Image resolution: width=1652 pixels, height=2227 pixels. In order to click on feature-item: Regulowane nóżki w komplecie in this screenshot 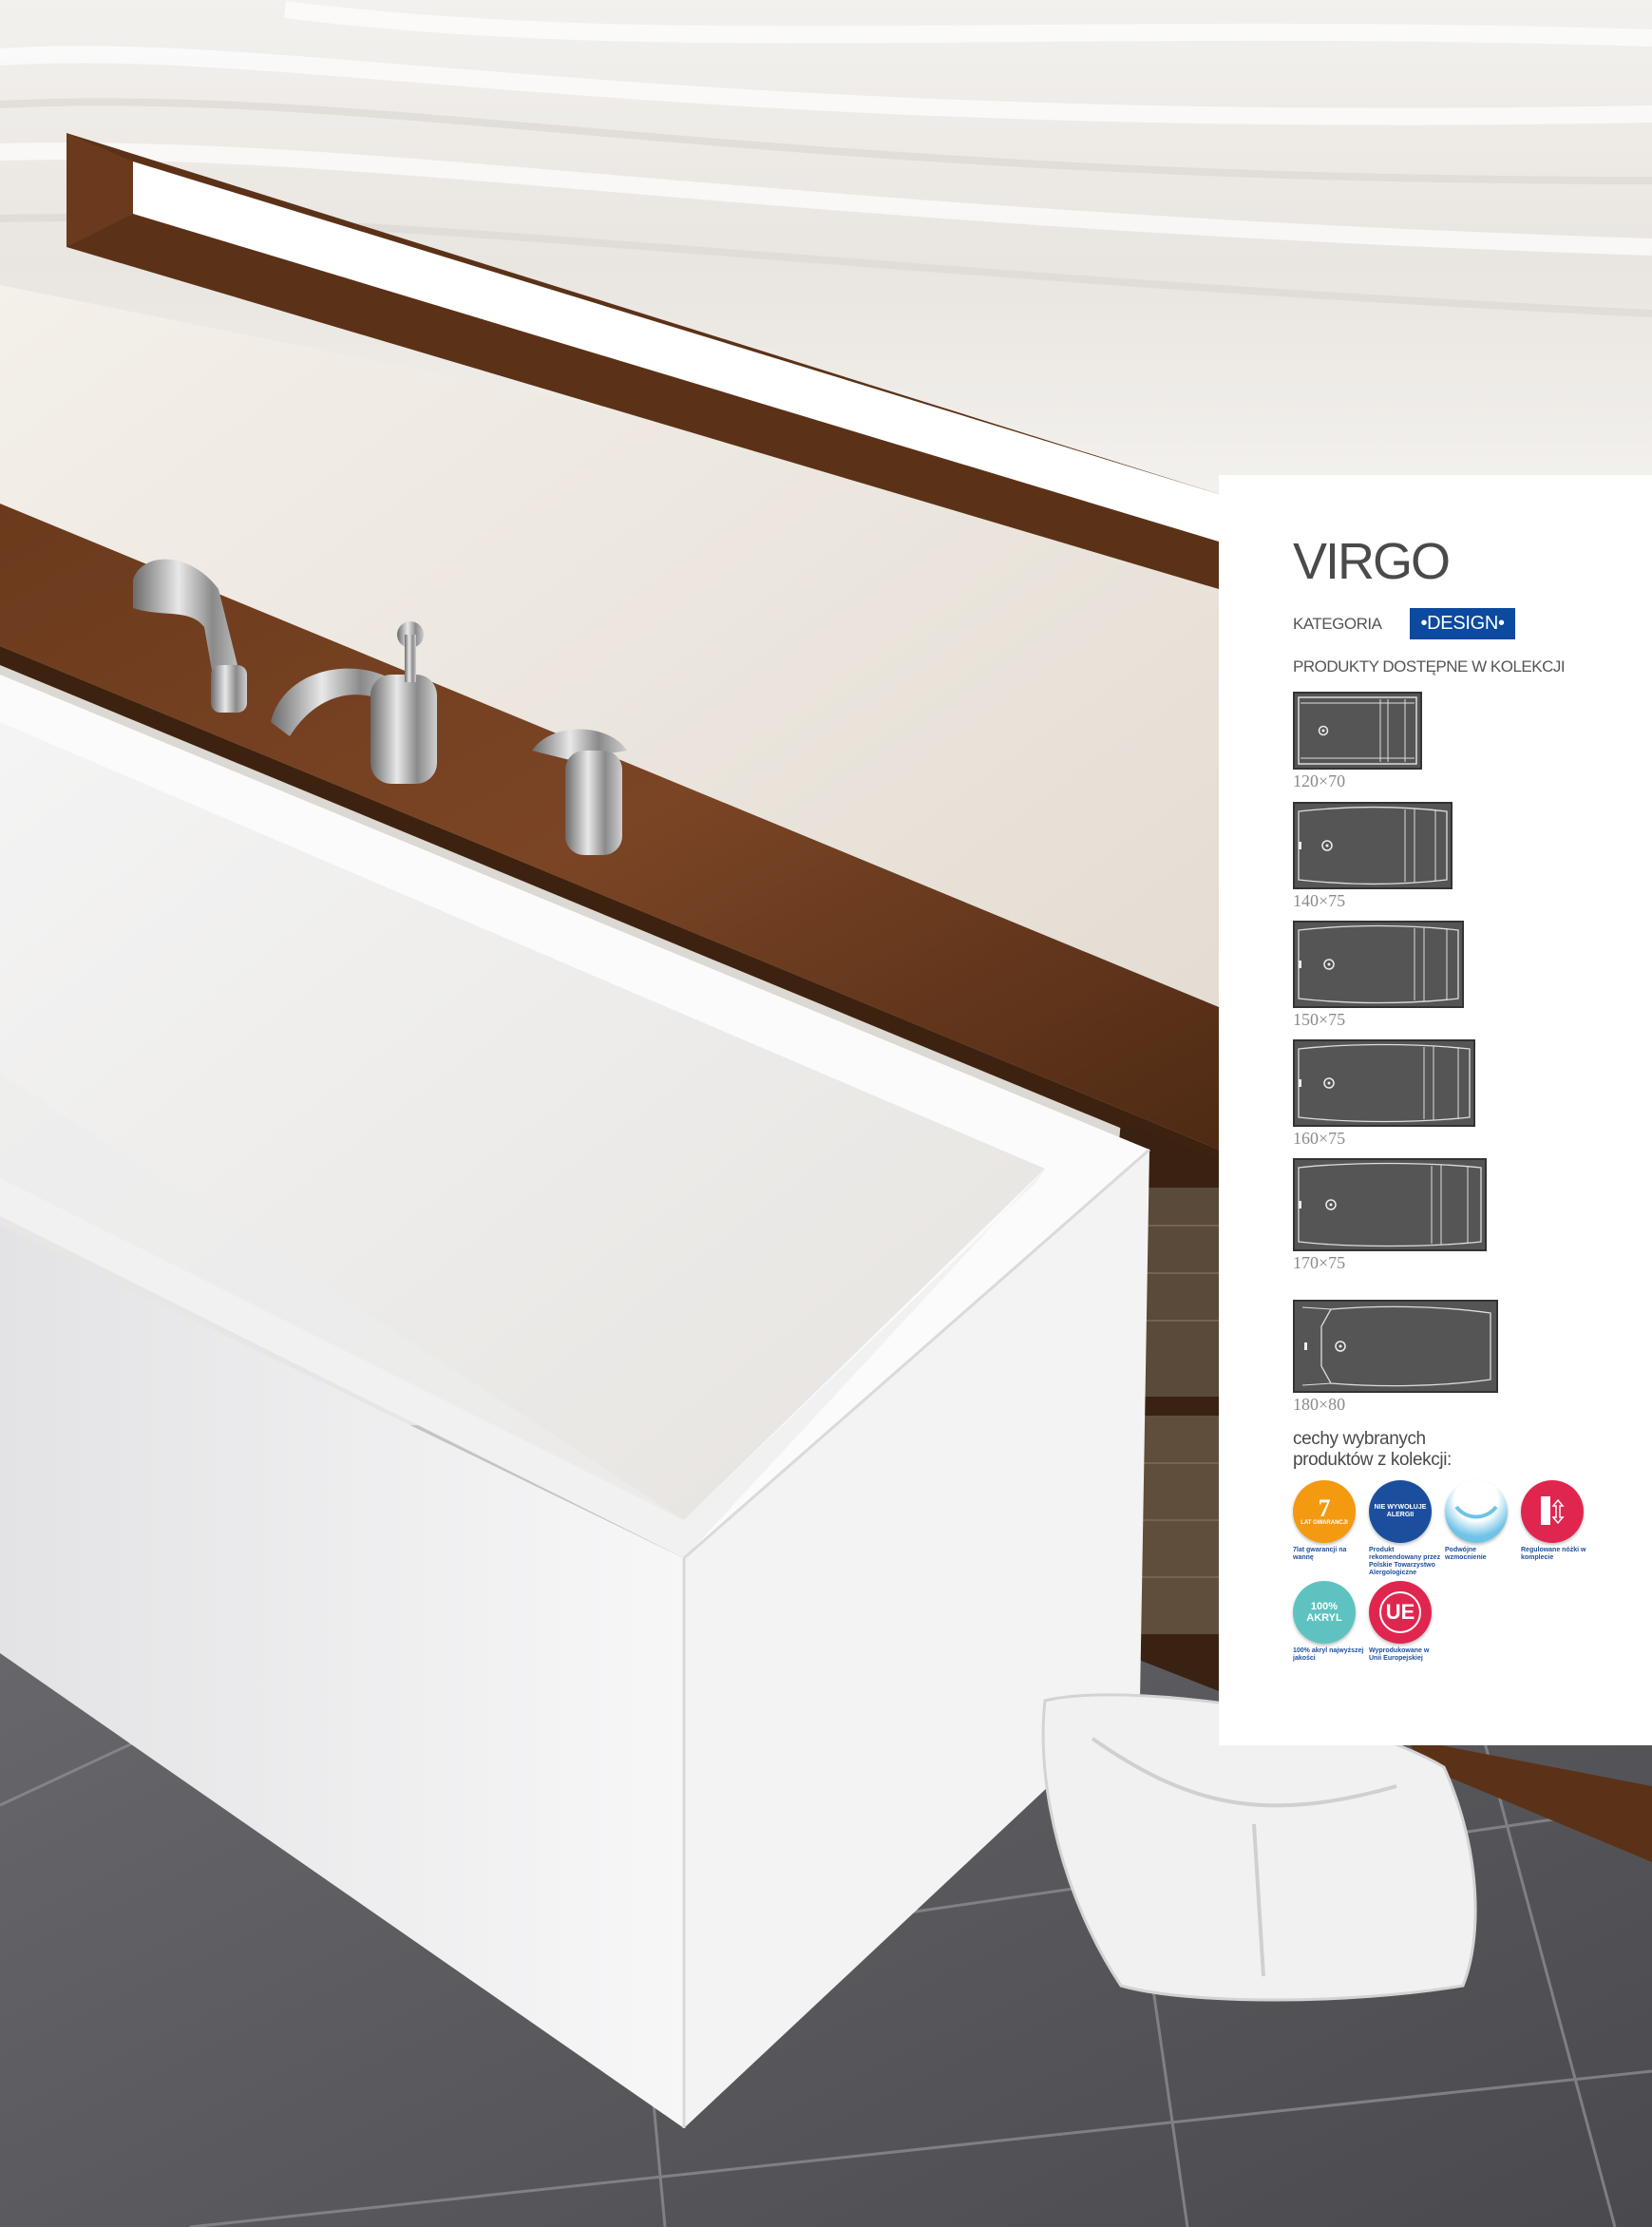, I will do `click(1558, 1521)`.